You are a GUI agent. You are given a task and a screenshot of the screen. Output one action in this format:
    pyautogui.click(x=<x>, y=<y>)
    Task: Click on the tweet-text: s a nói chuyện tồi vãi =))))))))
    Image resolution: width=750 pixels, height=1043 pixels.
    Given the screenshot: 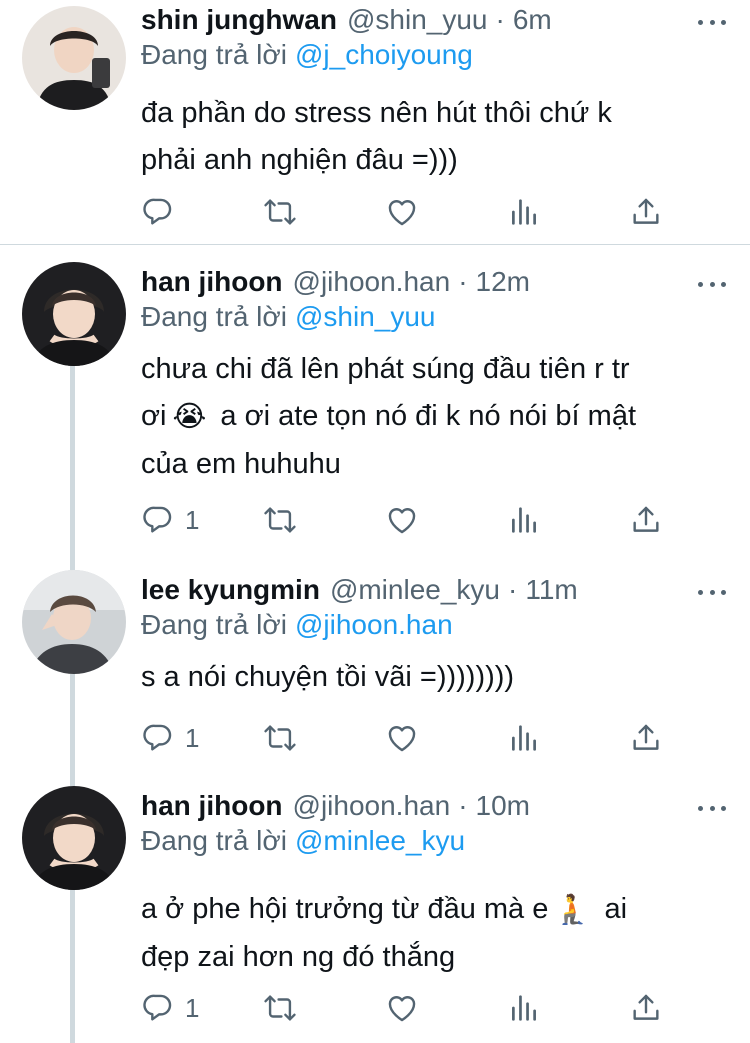 What is the action you would take?
    pyautogui.click(x=328, y=677)
    